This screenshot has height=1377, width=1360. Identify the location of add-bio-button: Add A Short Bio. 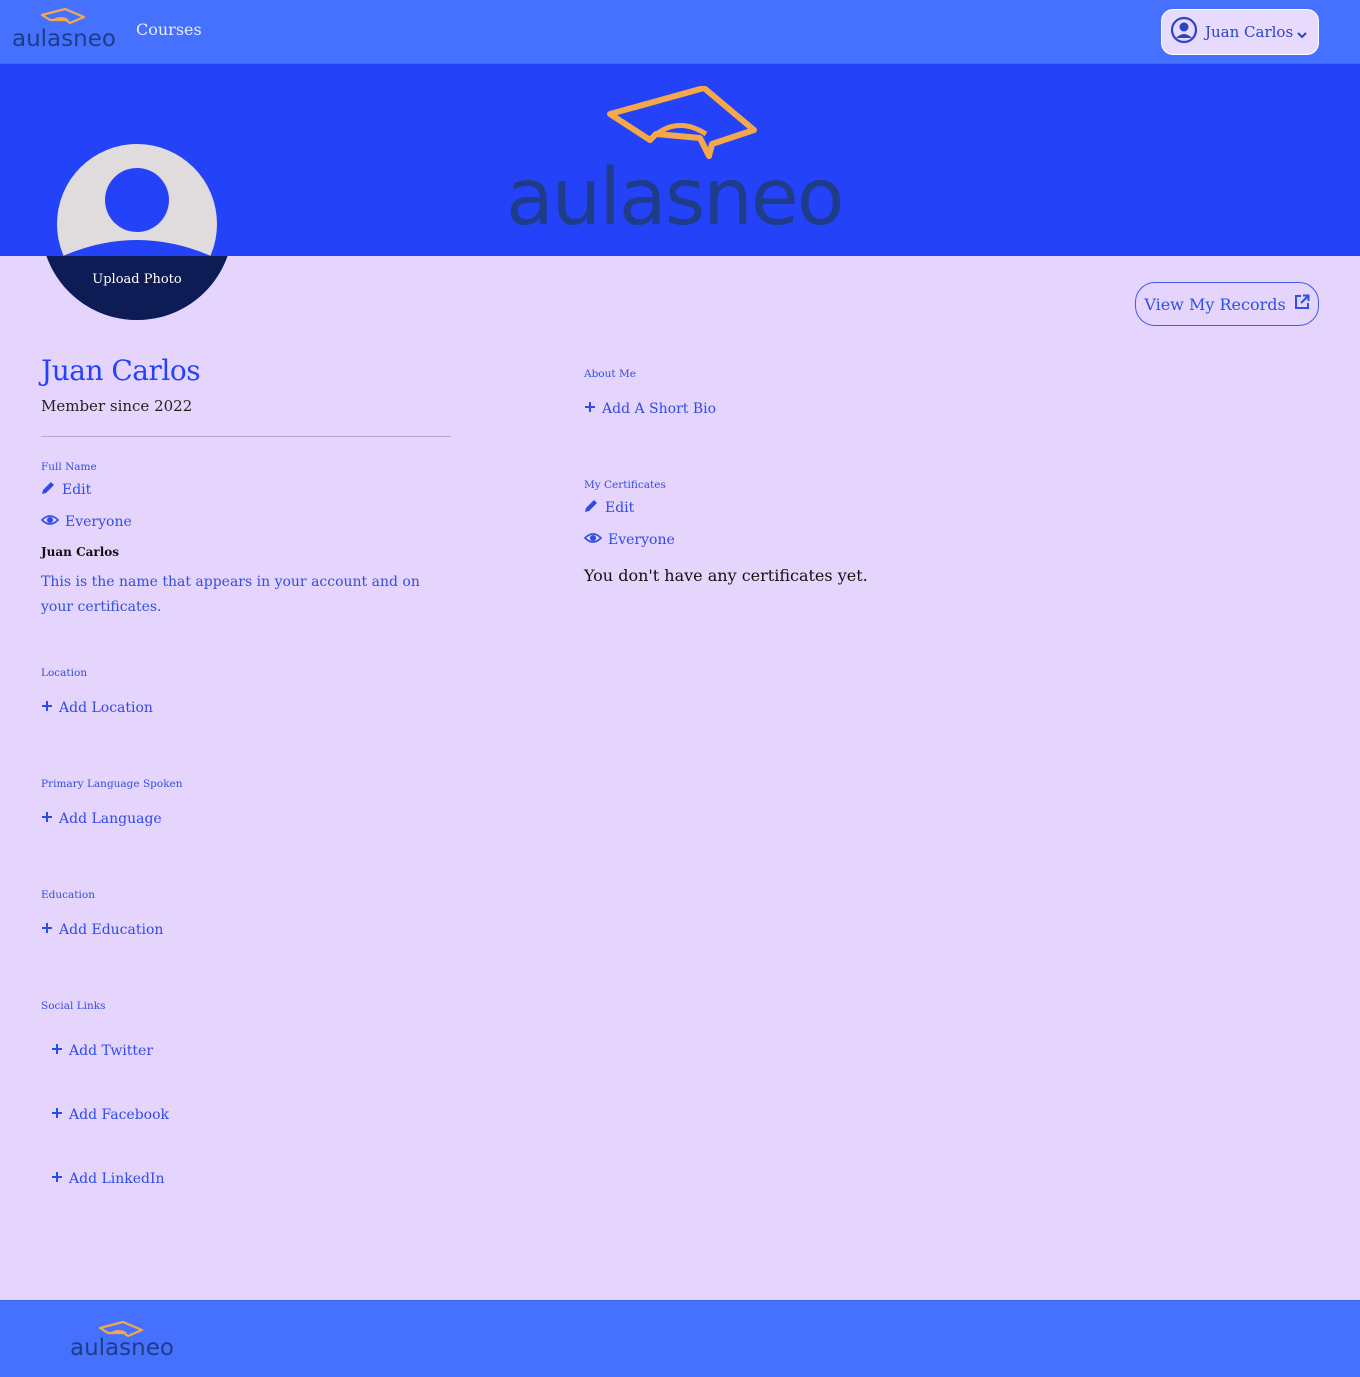
(650, 409).